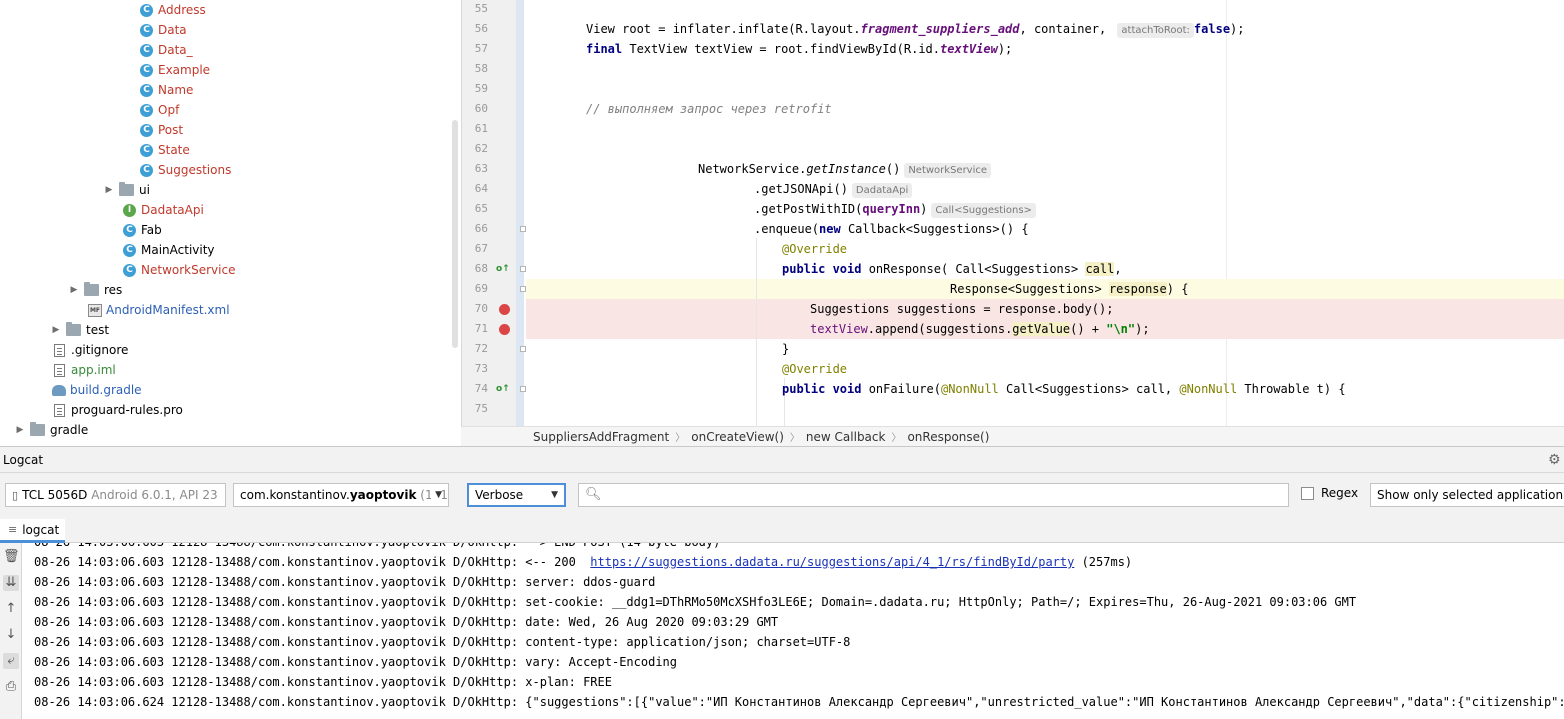 This screenshot has width=1564, height=719. I want to click on line-number: 66, so click(481, 228).